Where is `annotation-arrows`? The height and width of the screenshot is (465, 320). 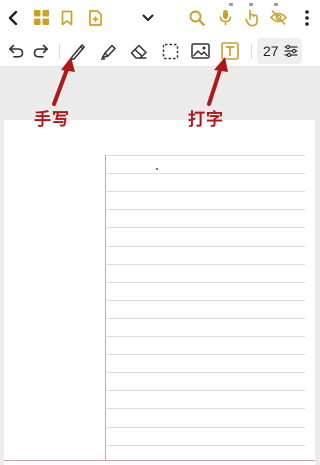
annotation-arrows is located at coordinates (140, 81).